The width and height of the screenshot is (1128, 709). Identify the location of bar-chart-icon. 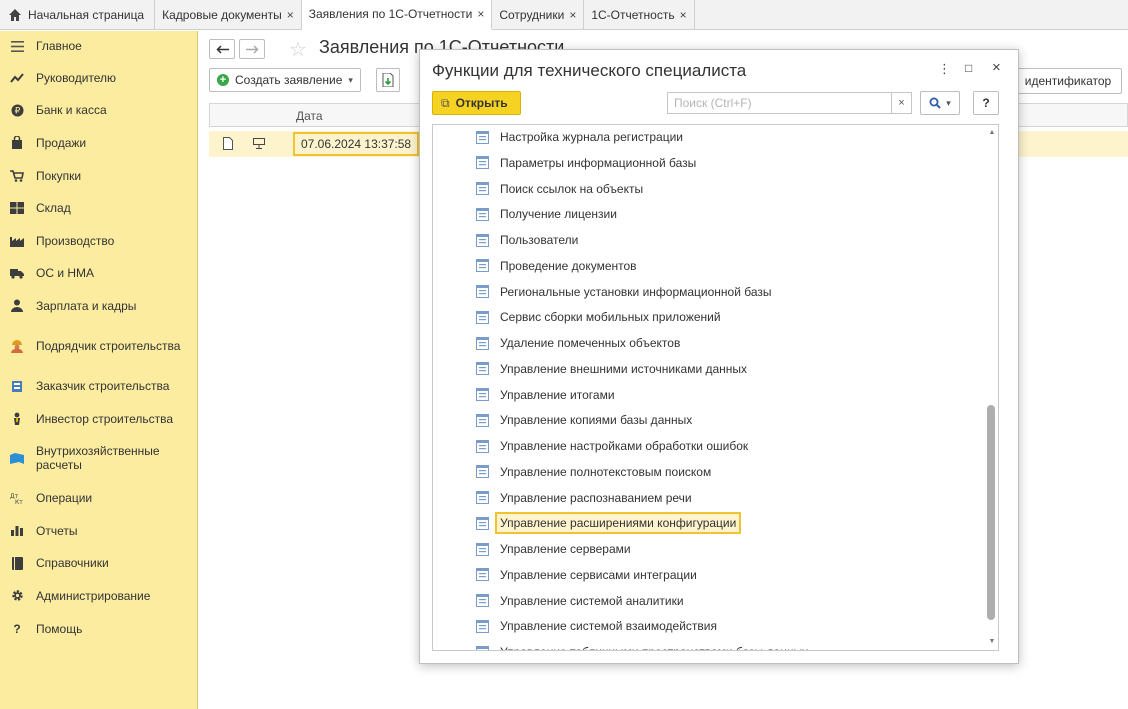
(17, 531).